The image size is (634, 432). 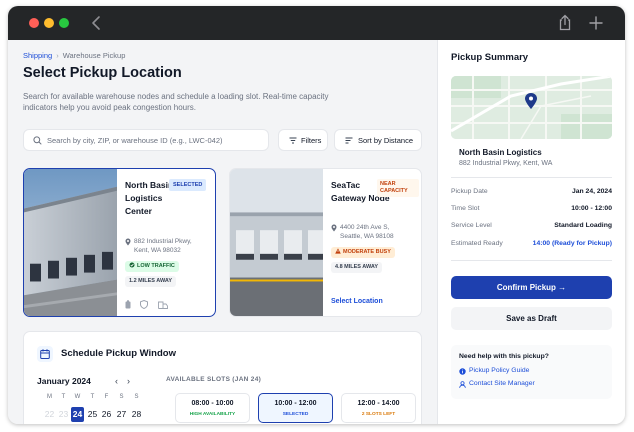 What do you see at coordinates (49, 414) in the screenshot?
I see `calendar-day: 22` at bounding box center [49, 414].